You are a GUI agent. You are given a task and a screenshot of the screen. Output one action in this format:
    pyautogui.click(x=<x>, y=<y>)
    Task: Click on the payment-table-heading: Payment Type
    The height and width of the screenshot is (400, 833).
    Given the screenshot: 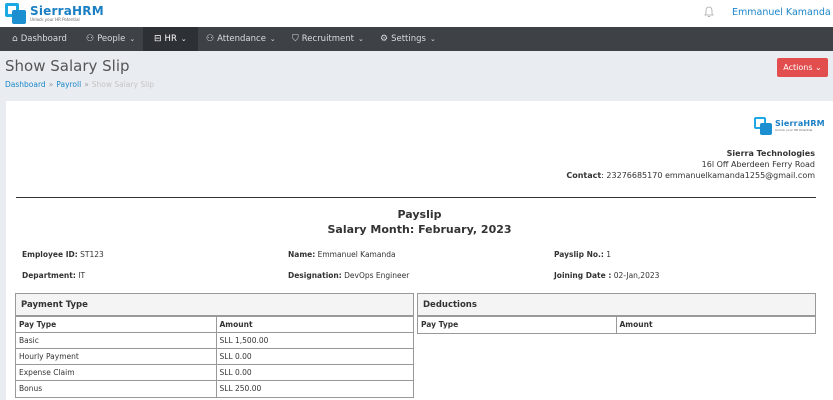 What is the action you would take?
    pyautogui.click(x=214, y=305)
    